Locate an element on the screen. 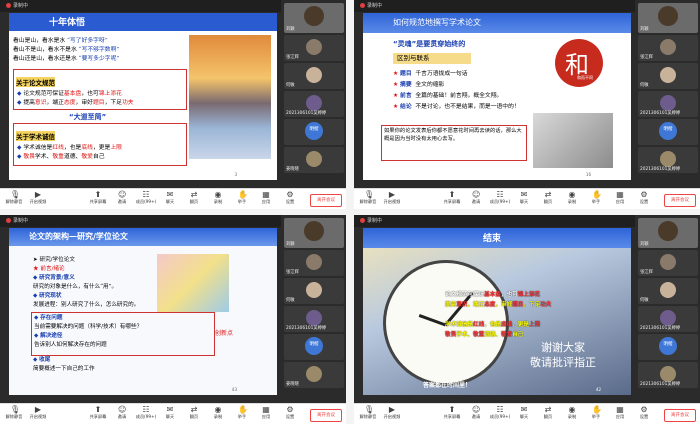 The height and width of the screenshot is (424, 700). button-label: 录制 is located at coordinates (218, 416).